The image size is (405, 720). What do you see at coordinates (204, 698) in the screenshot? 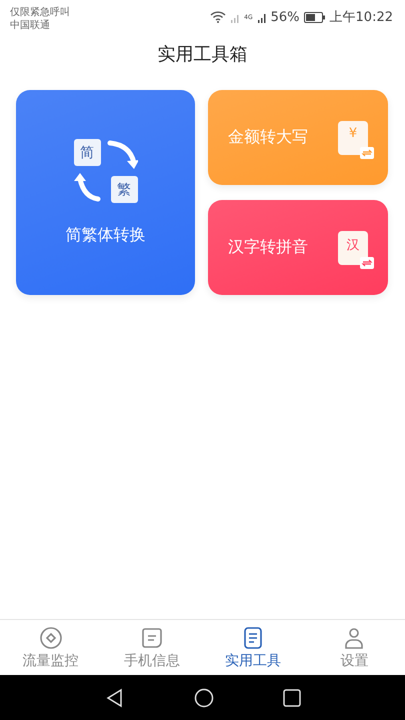
I see `home-icon` at bounding box center [204, 698].